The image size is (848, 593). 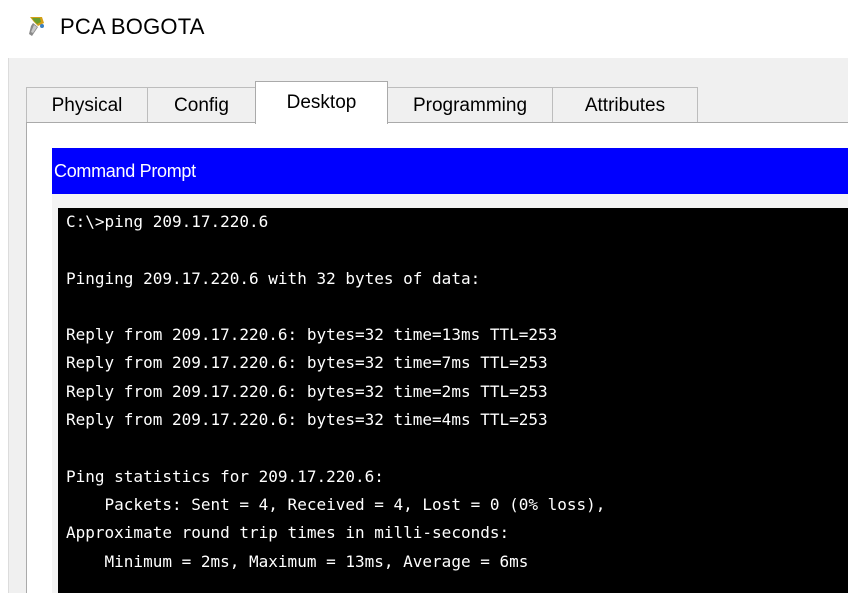 What do you see at coordinates (36, 26) in the screenshot?
I see `pc-device-icon` at bounding box center [36, 26].